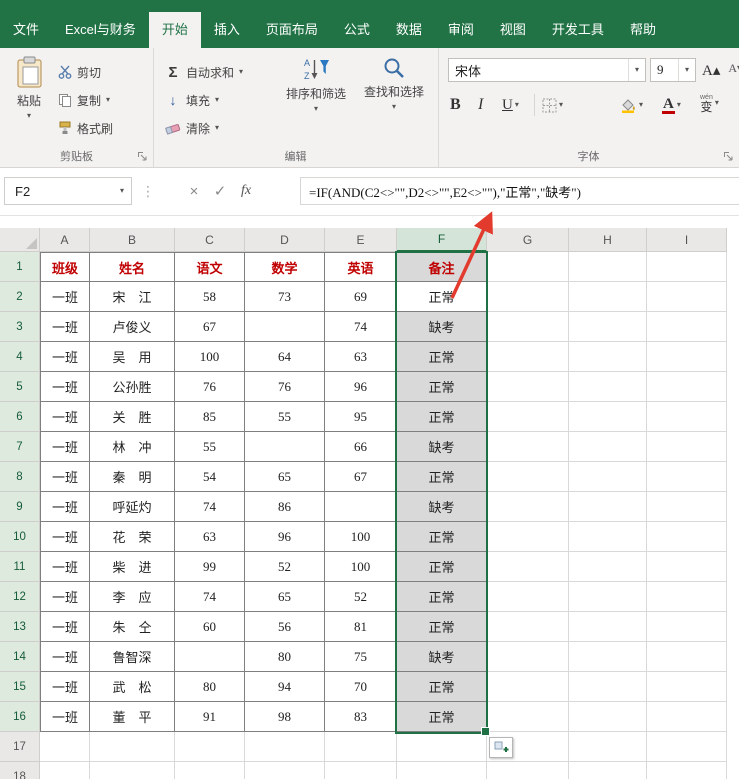  I want to click on cell-G6, so click(528, 417).